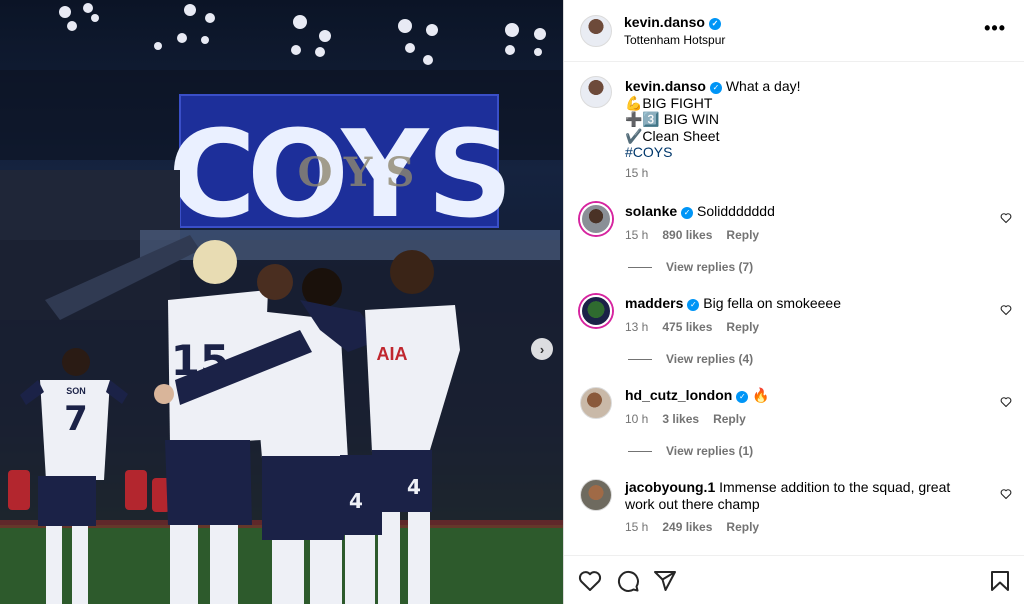 The image size is (1024, 604). Describe the element at coordinates (392, 354) in the screenshot. I see `shirt-sponsor: AIA` at that location.